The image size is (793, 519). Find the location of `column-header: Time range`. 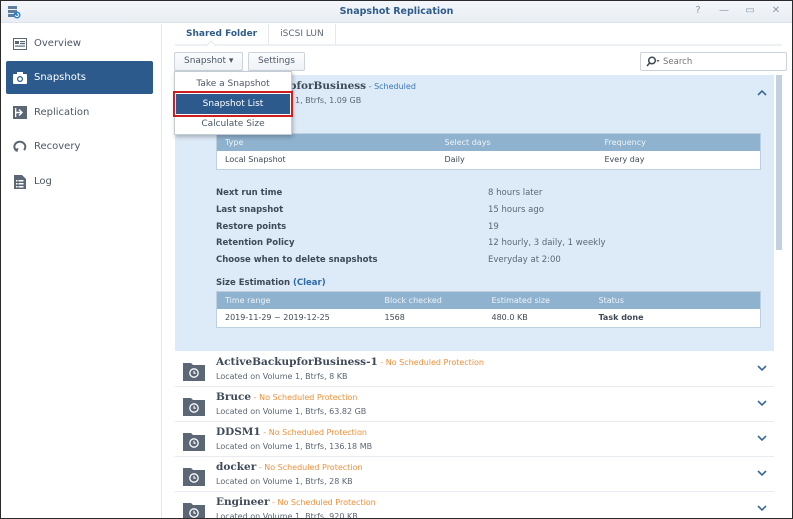

column-header: Time range is located at coordinates (296, 300).